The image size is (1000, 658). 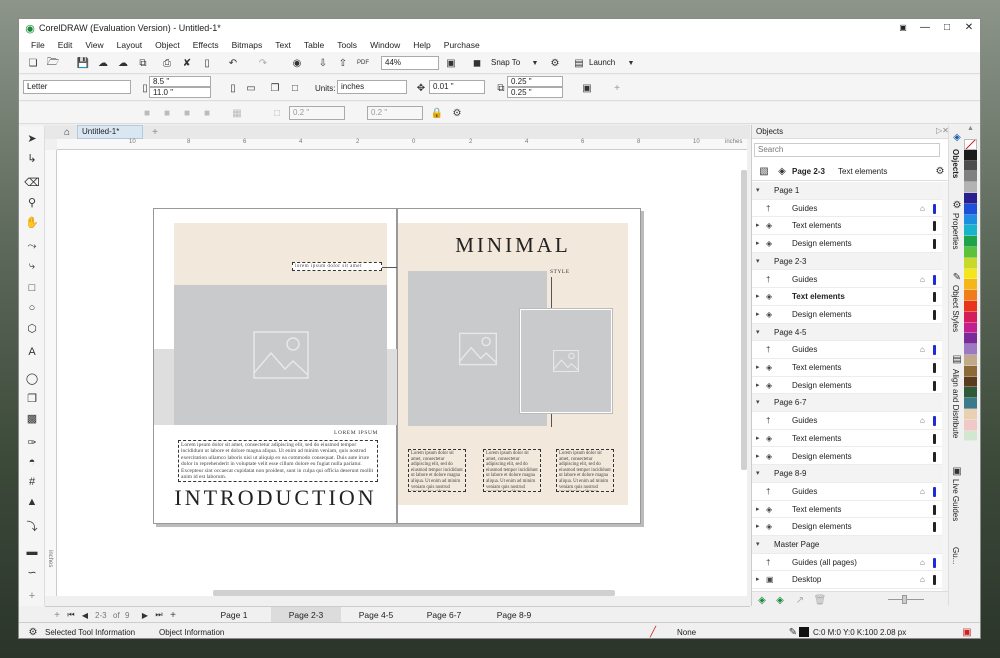 I want to click on cloud-download-icon: ☁, so click(x=123, y=63).